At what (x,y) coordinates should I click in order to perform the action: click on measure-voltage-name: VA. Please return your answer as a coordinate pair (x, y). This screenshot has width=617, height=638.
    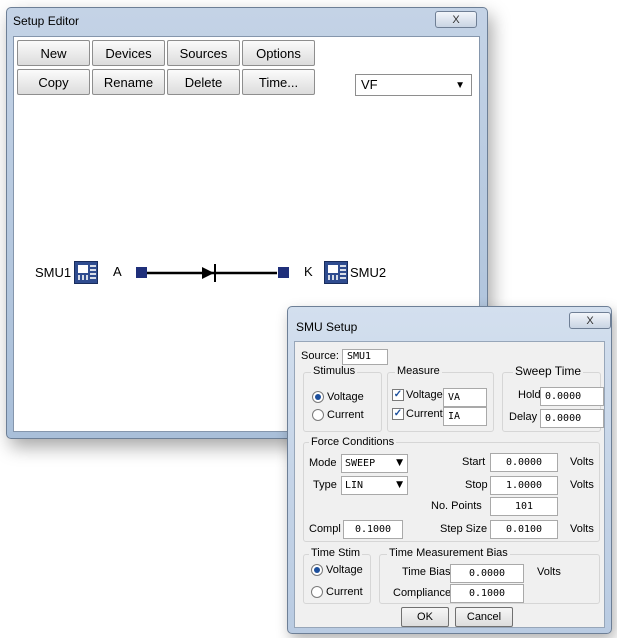
    Looking at the image, I should click on (465, 397).